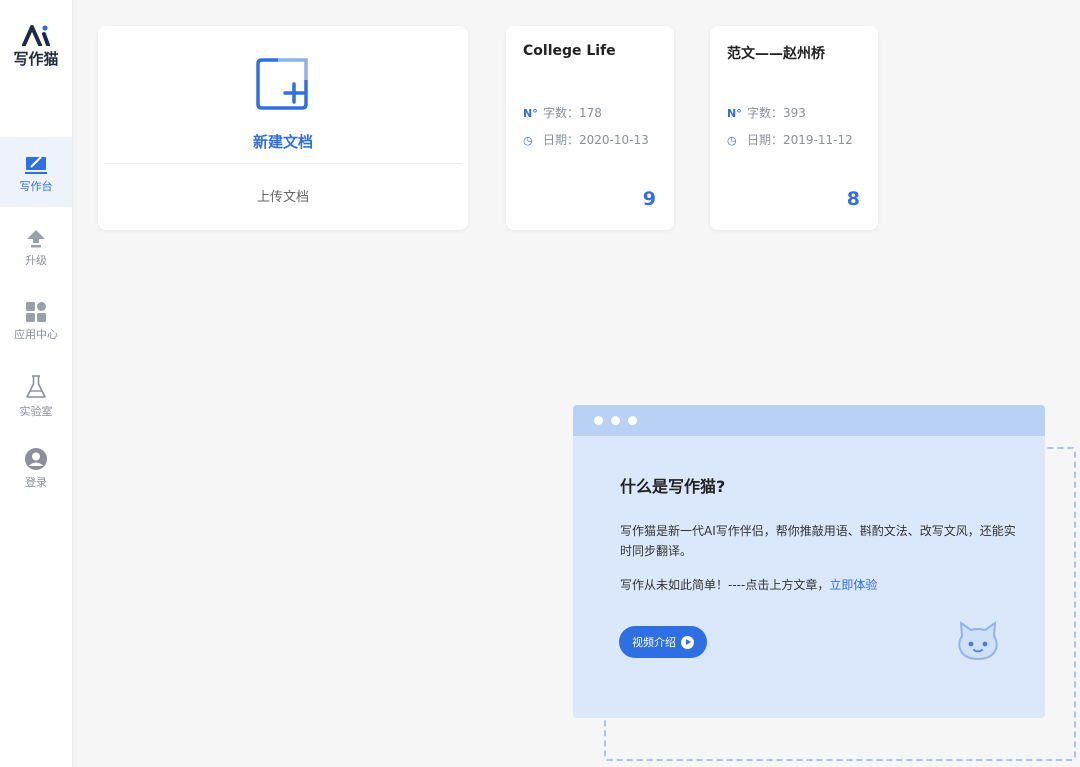 The width and height of the screenshot is (1080, 767). Describe the element at coordinates (36, 165) in the screenshot. I see `write-desk-icon` at that location.